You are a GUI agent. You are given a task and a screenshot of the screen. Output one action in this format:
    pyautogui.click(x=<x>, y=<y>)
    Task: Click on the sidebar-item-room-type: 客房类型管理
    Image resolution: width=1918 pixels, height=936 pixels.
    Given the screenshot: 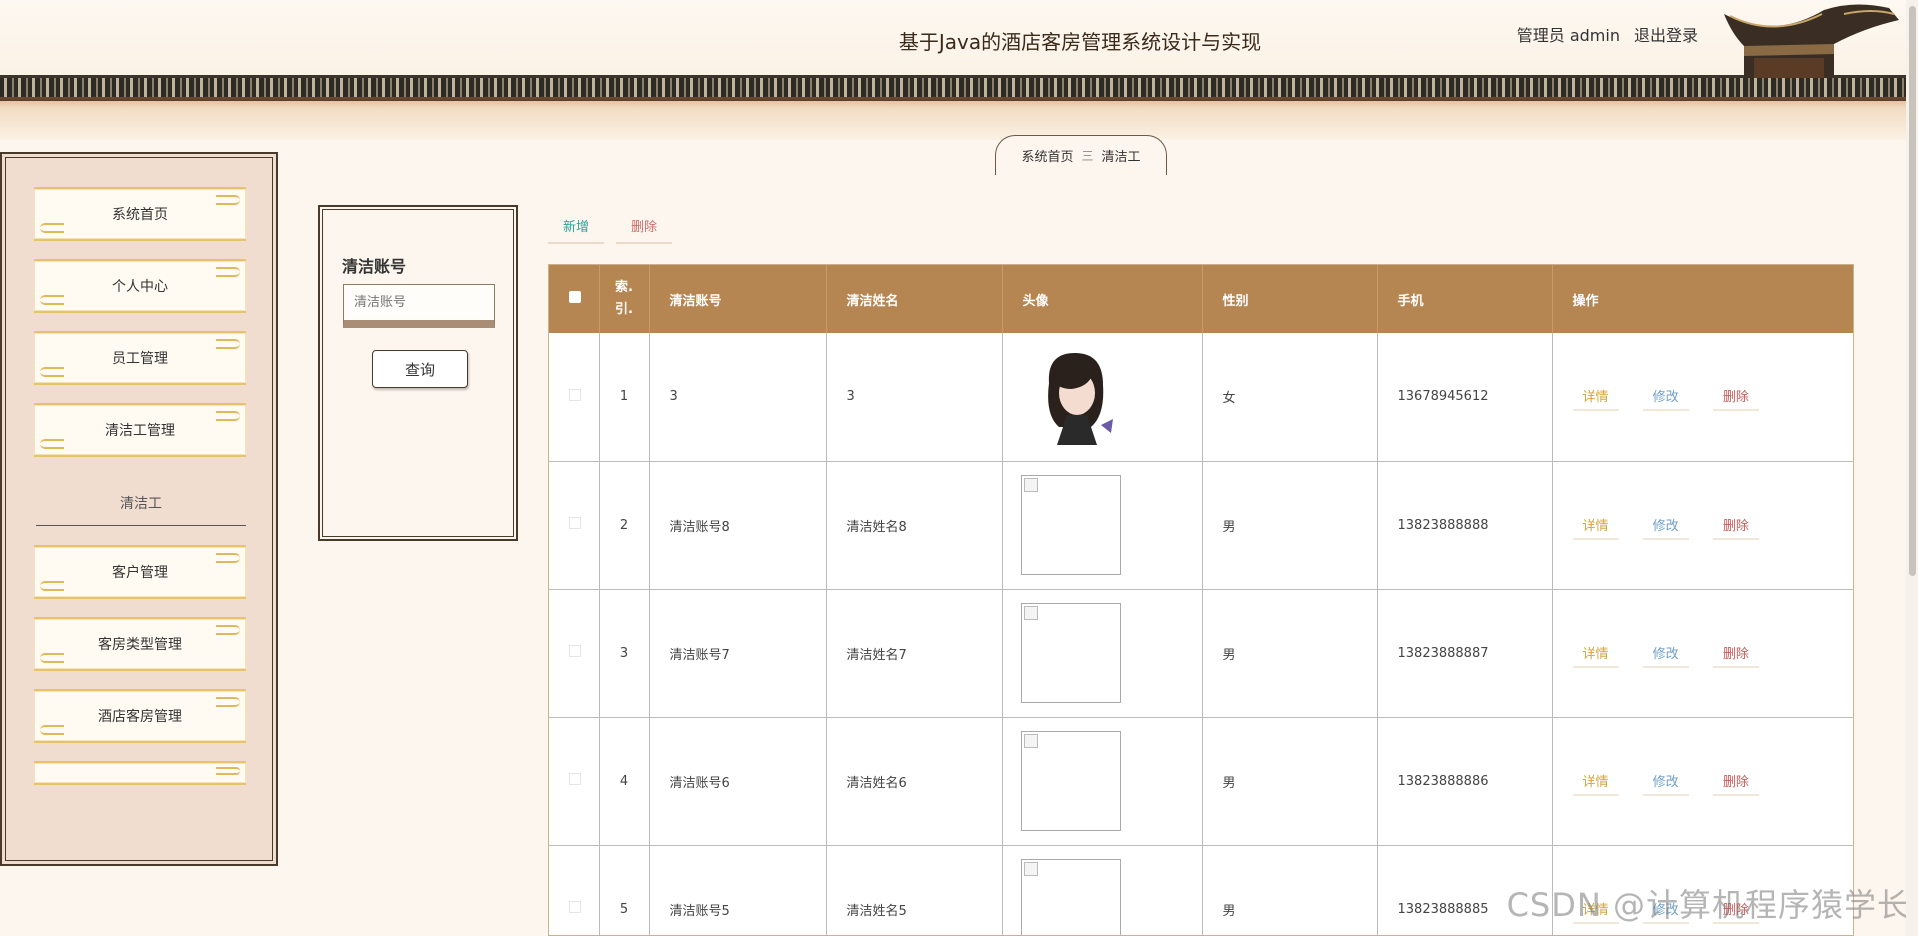 What is the action you would take?
    pyautogui.click(x=140, y=644)
    